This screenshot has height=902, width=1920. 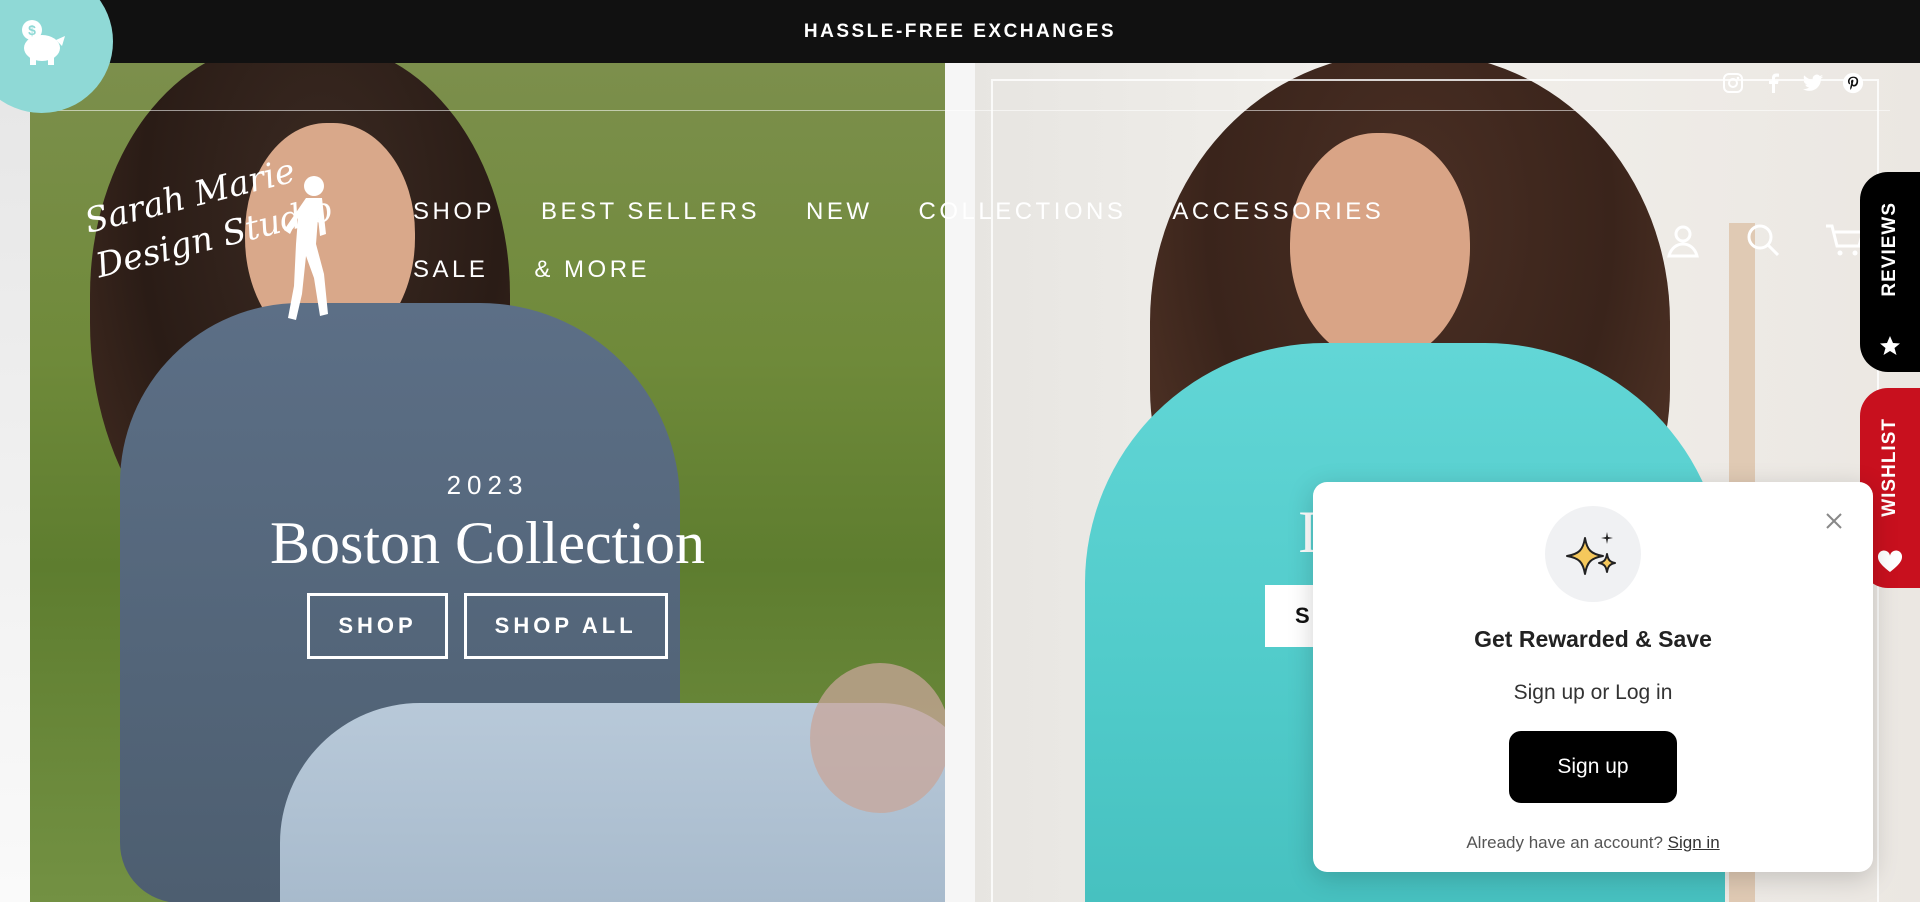 I want to click on header-actions, so click(x=1765, y=240).